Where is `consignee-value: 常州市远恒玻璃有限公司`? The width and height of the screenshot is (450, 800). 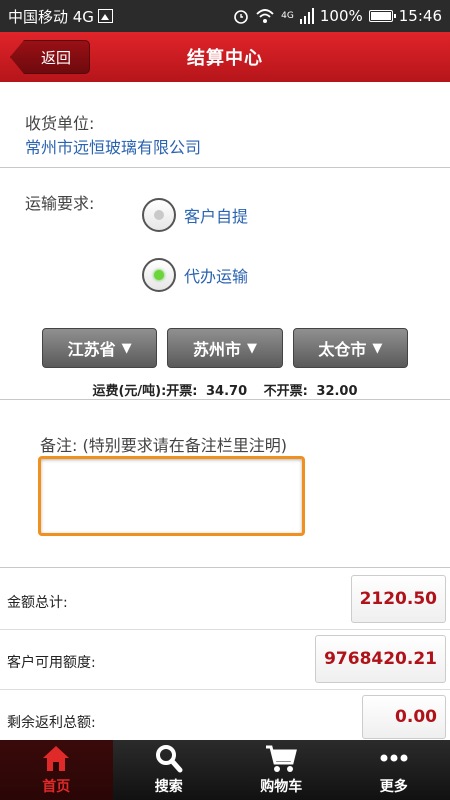
consignee-value: 常州市远恒玻璃有限公司 is located at coordinates (113, 147).